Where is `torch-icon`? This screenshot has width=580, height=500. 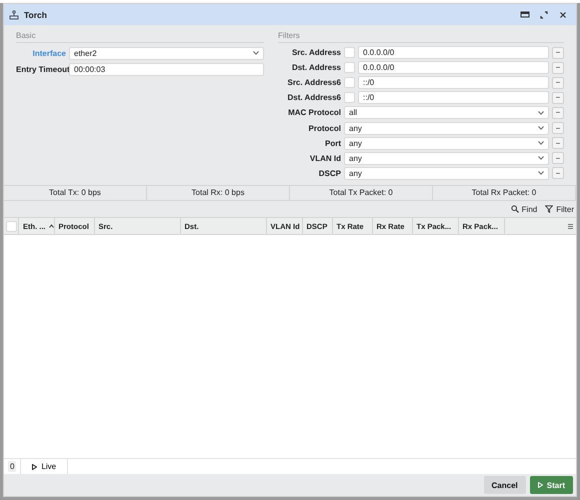
torch-icon is located at coordinates (14, 15).